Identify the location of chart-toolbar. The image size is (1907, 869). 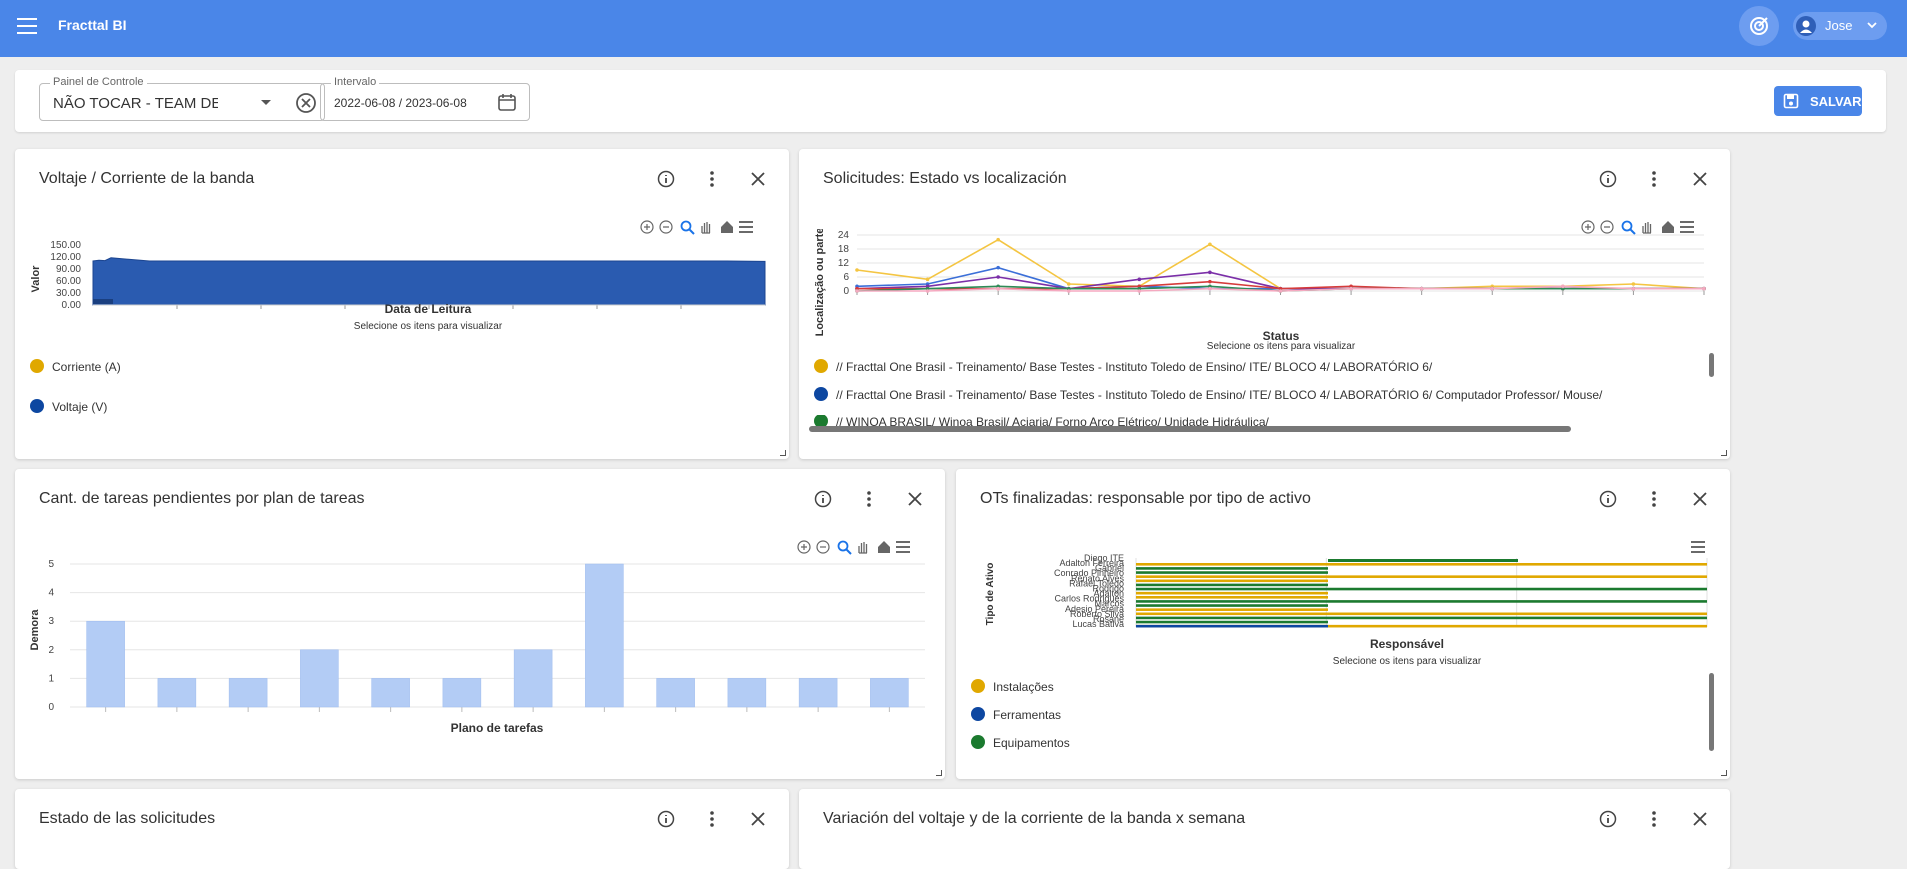
(857, 548).